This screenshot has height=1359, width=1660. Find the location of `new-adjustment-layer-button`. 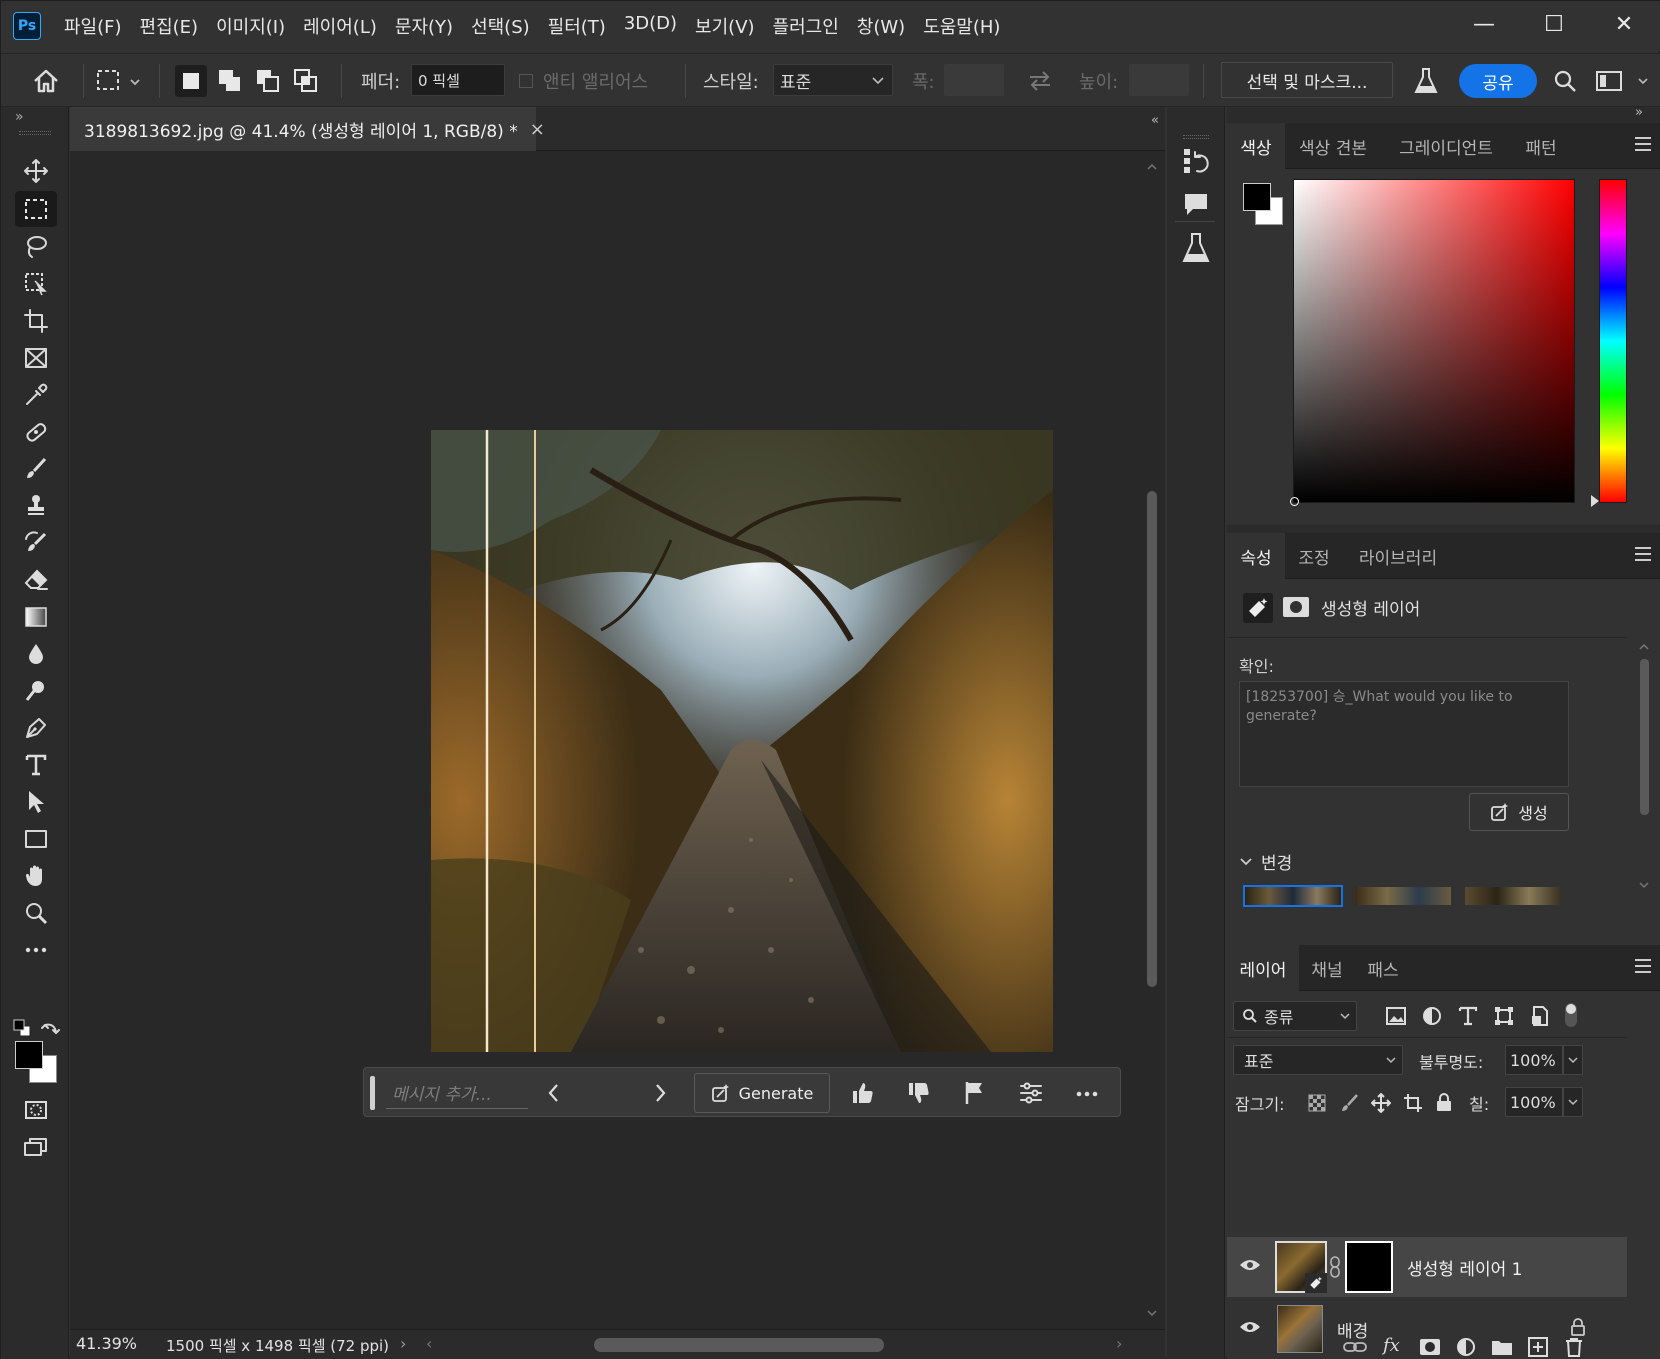

new-adjustment-layer-button is located at coordinates (1466, 1348).